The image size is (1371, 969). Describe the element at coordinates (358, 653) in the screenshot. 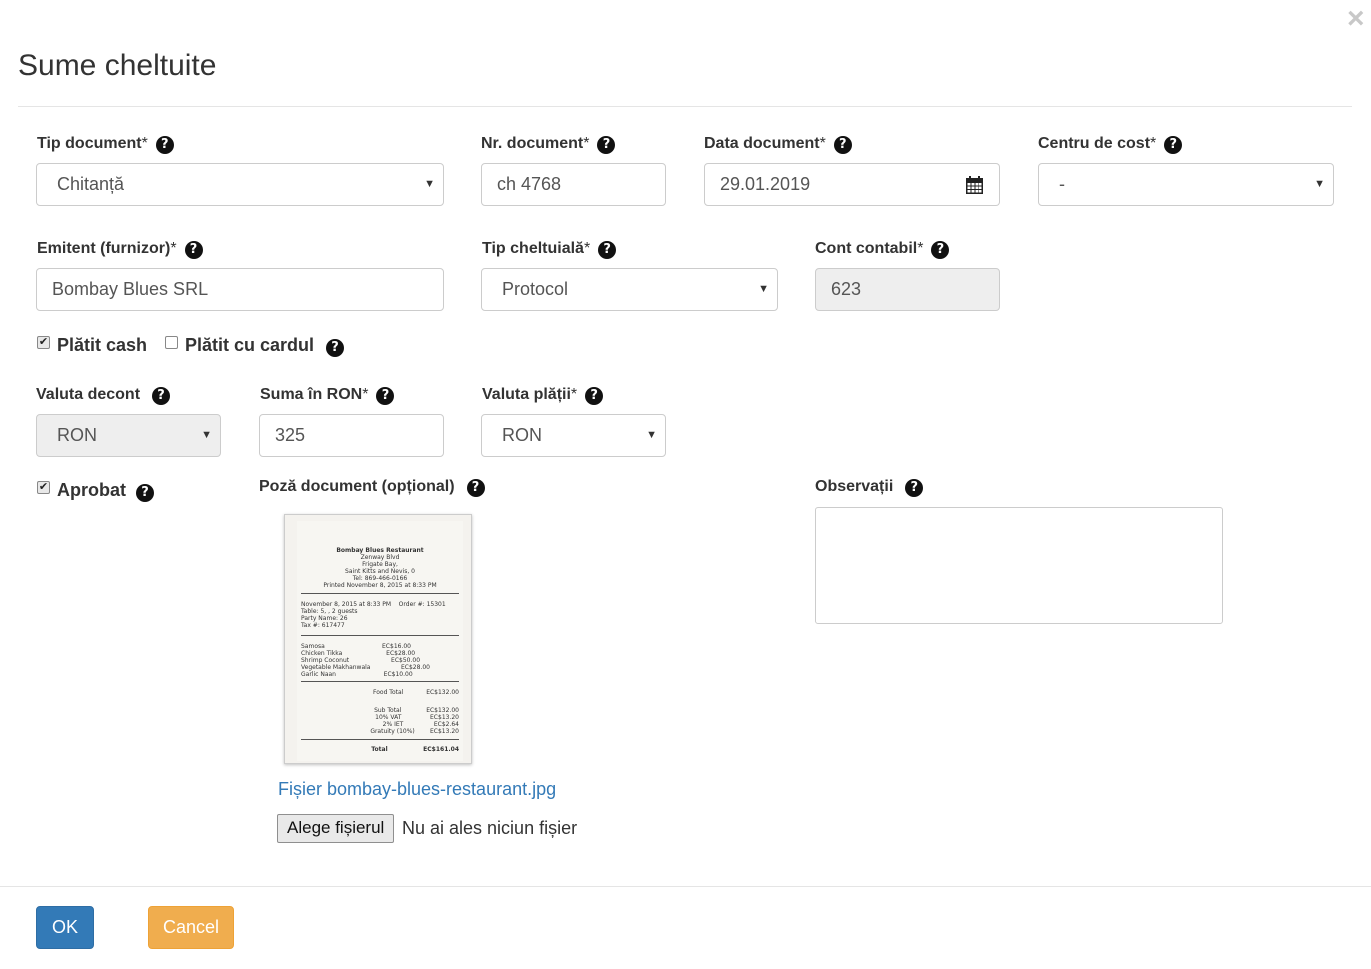

I see `receipt-line: Chicken Tikka EC$28.00` at that location.